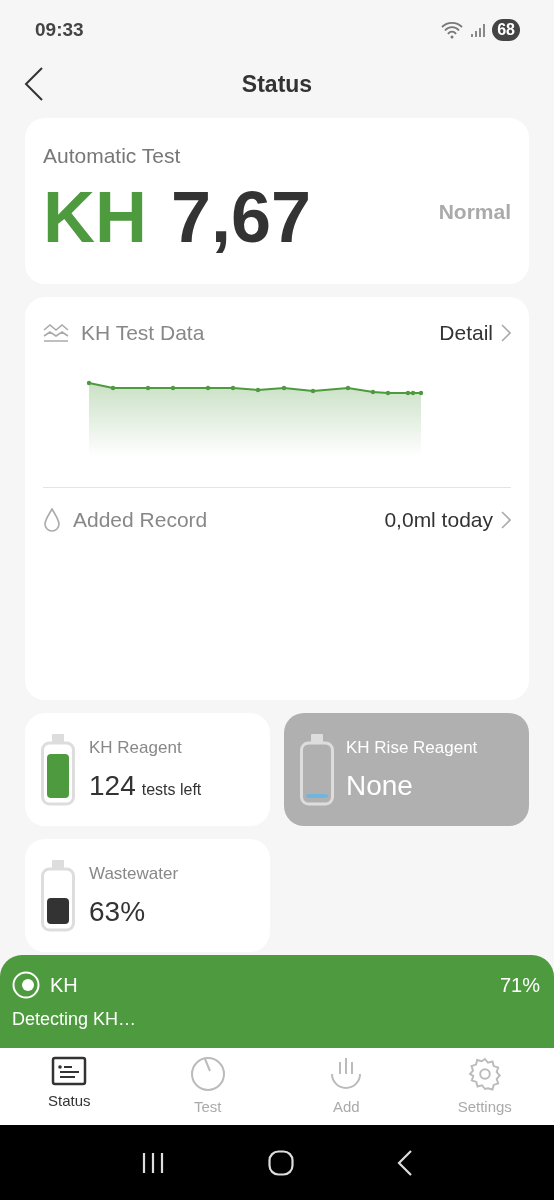 The width and height of the screenshot is (554, 1200). What do you see at coordinates (112, 785) in the screenshot?
I see `reagent-value: 124` at bounding box center [112, 785].